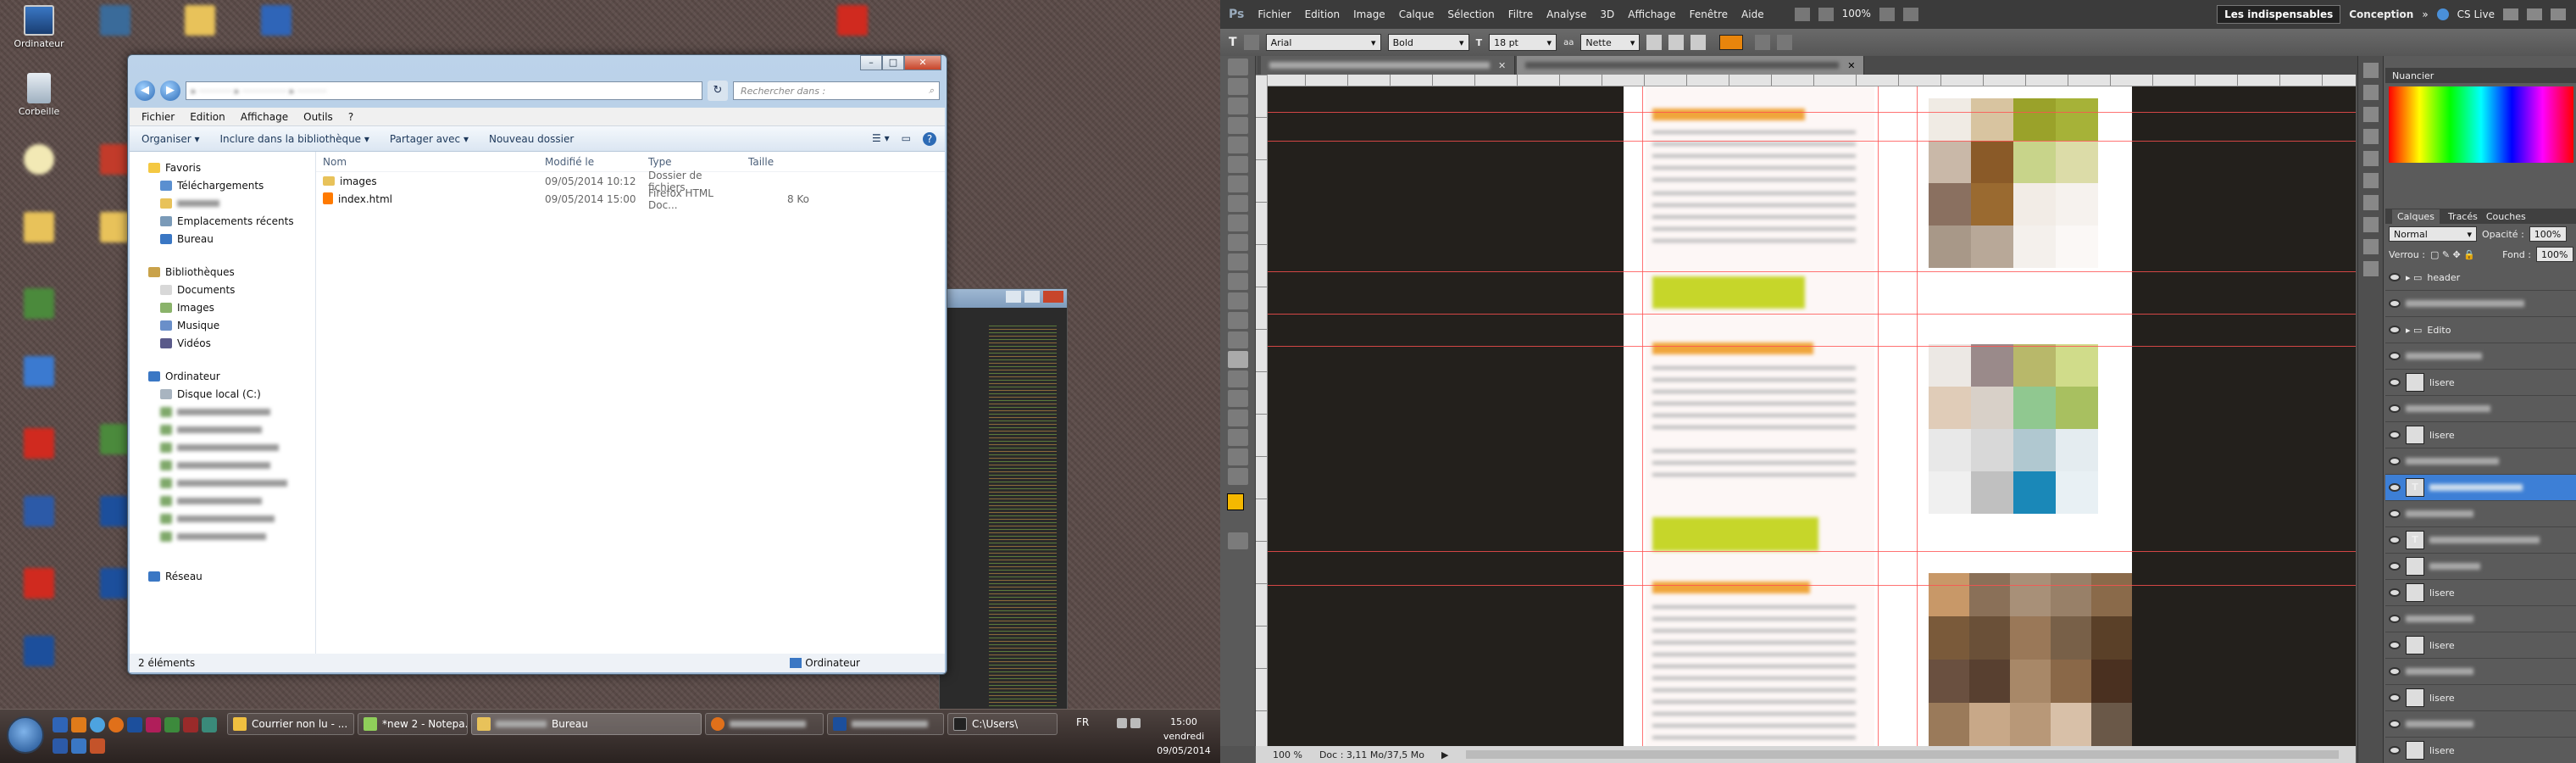 The image size is (2576, 763). Describe the element at coordinates (2510, 14) in the screenshot. I see `ps-minimize-button` at that location.